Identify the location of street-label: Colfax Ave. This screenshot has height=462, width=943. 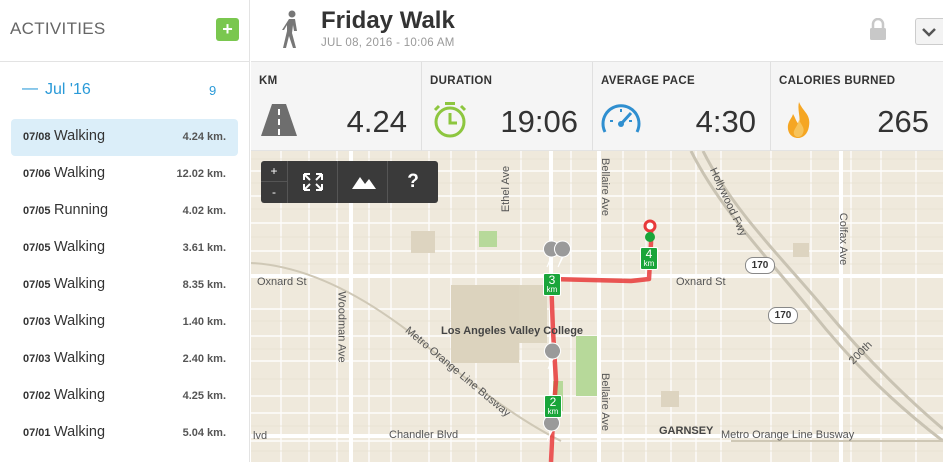
(843, 239).